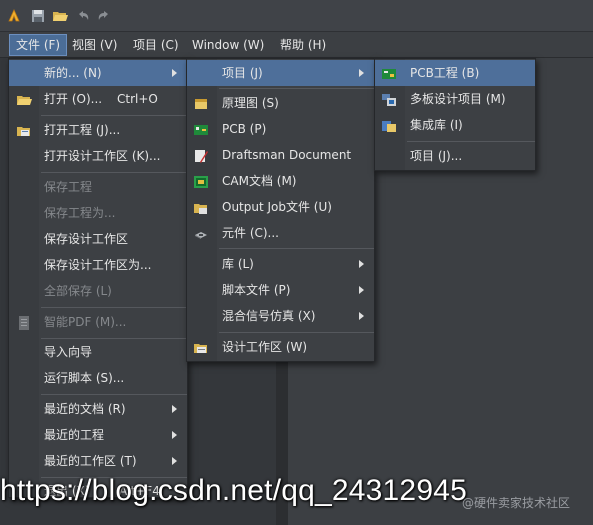 The height and width of the screenshot is (525, 593). Describe the element at coordinates (94, 45) in the screenshot. I see `menu-view: 视图 (V)` at that location.